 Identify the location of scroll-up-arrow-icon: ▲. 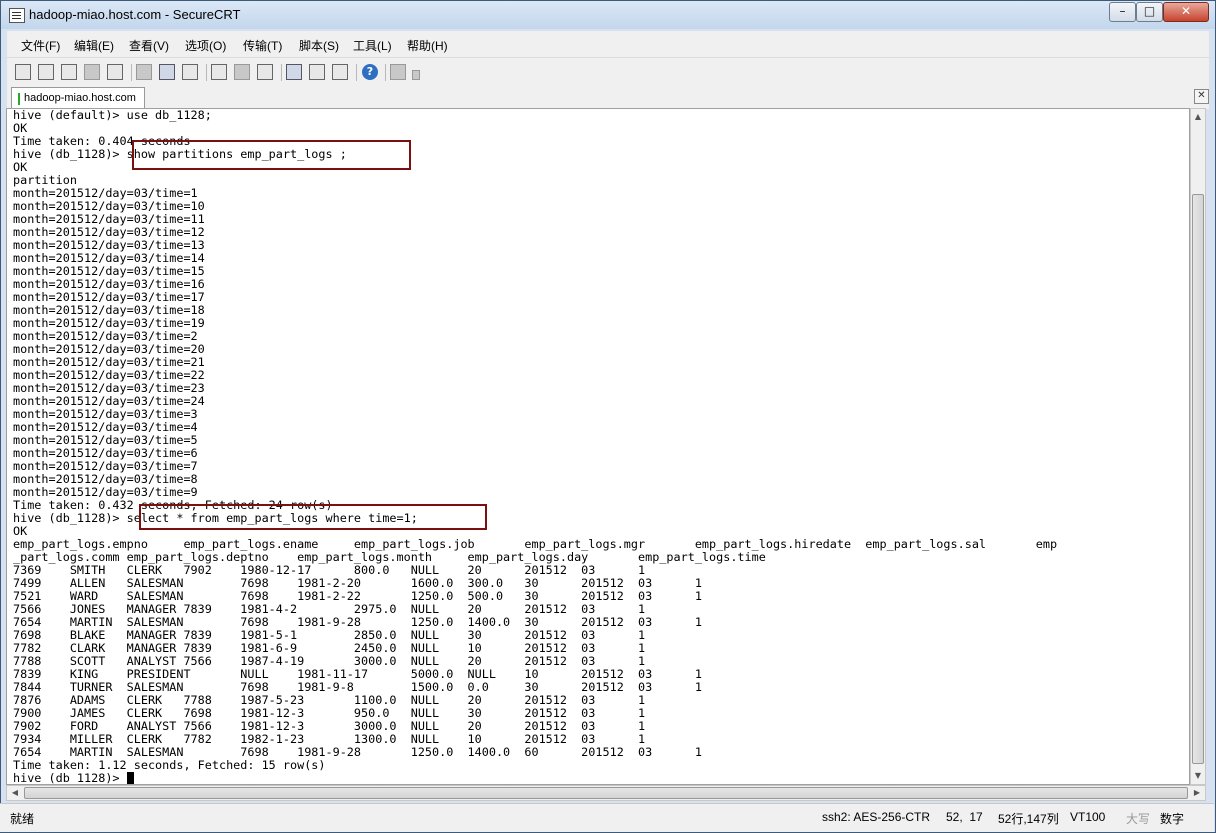
(1198, 117).